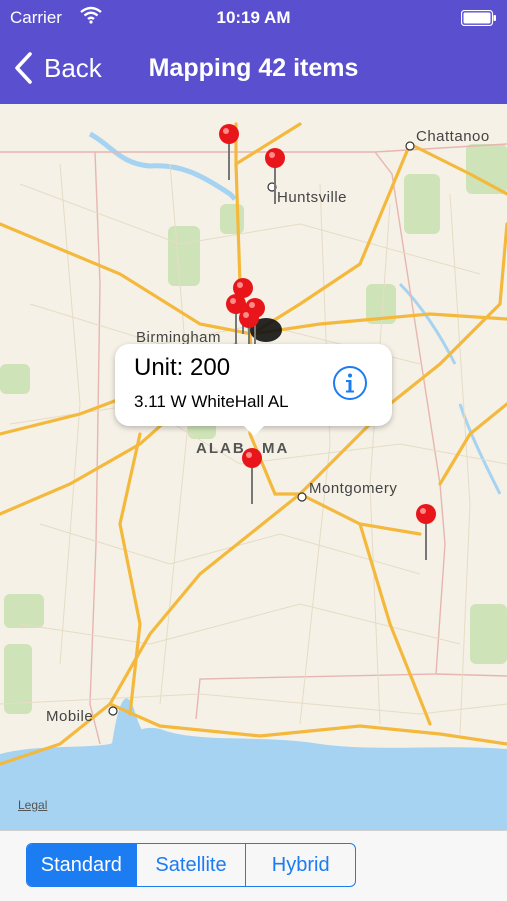 Image resolution: width=507 pixels, height=901 pixels. I want to click on segment-satellite: Satellite, so click(192, 865).